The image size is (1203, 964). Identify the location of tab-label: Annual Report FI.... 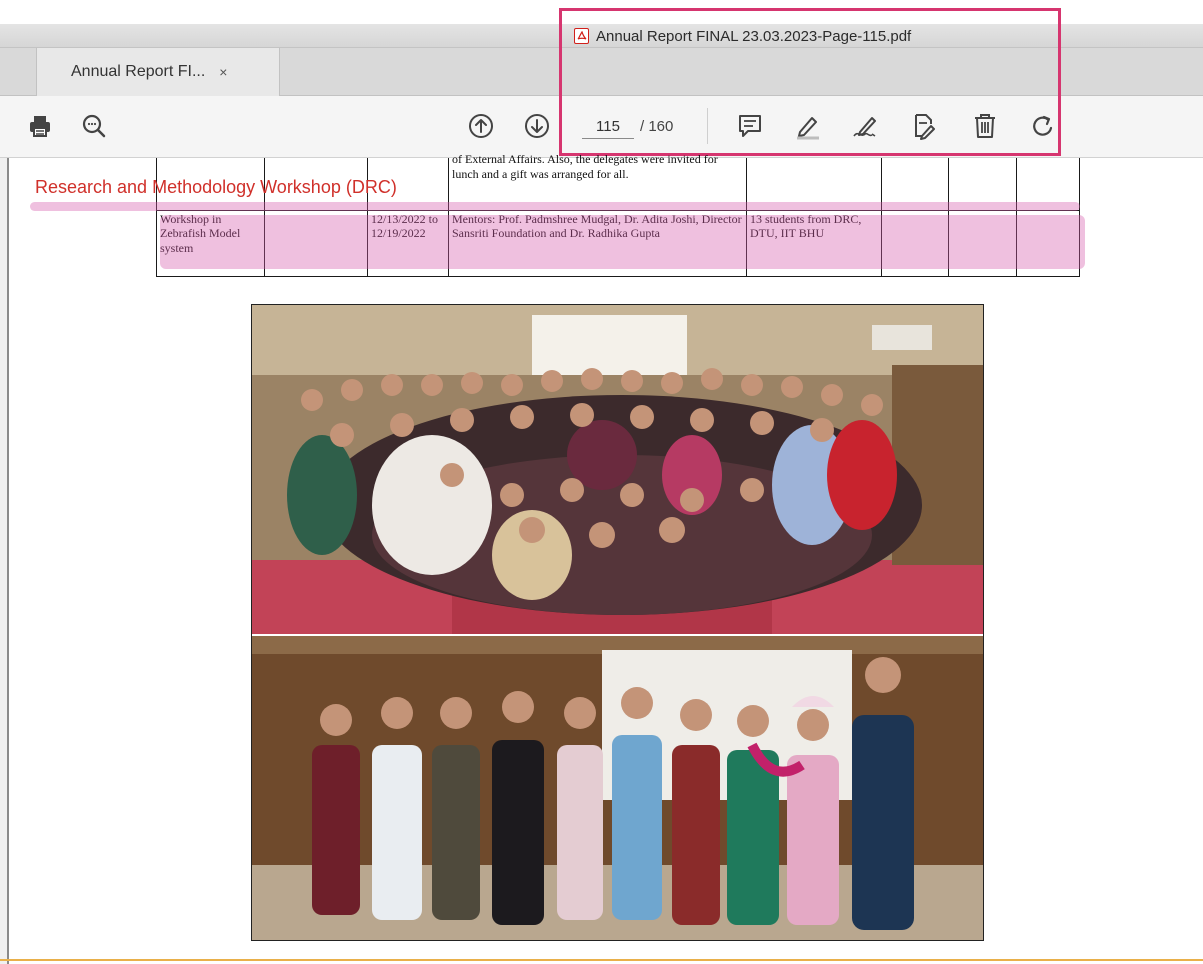
(138, 71).